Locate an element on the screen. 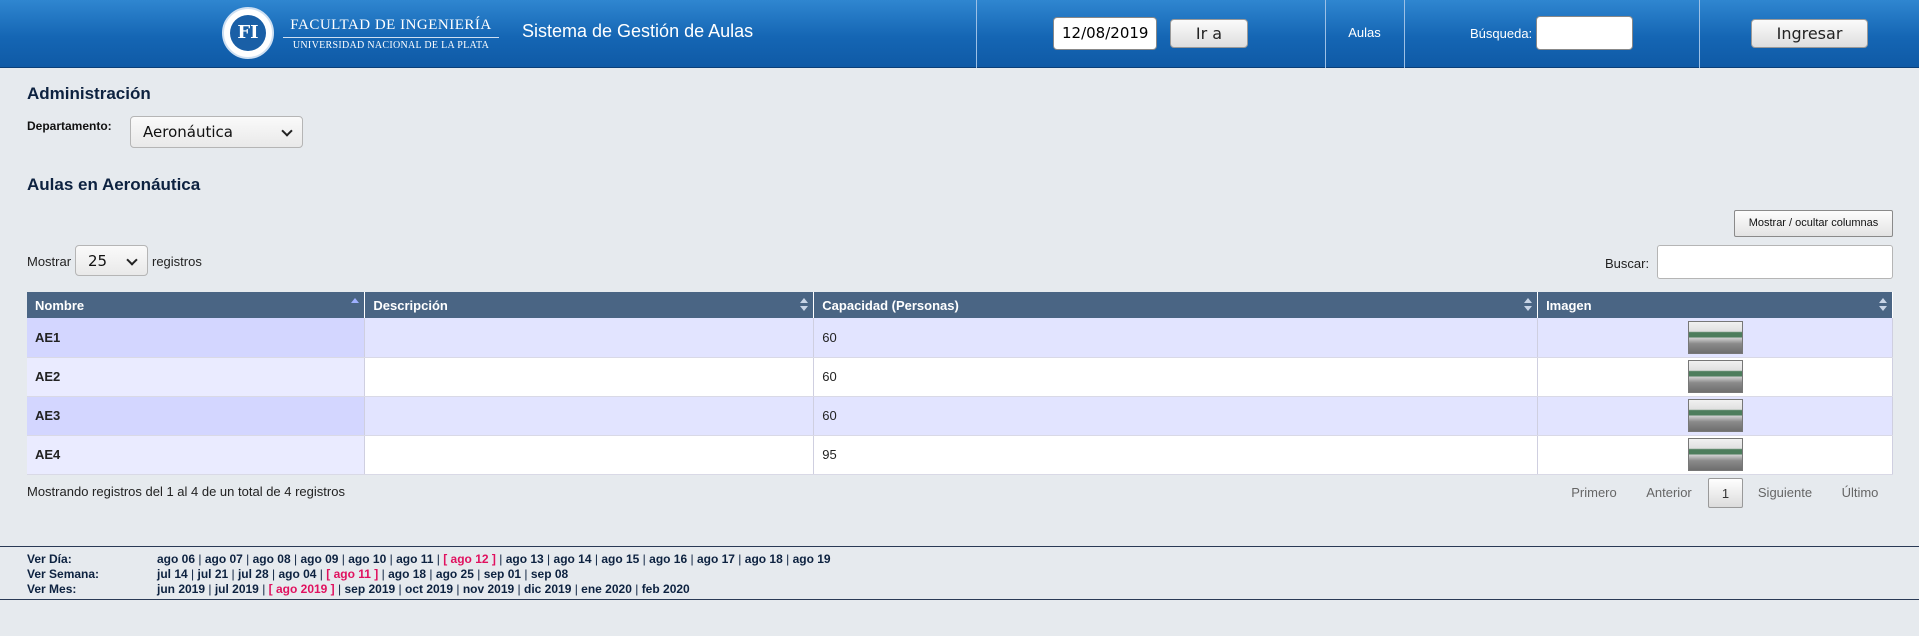  month-link: jun 2019 is located at coordinates (181, 589).